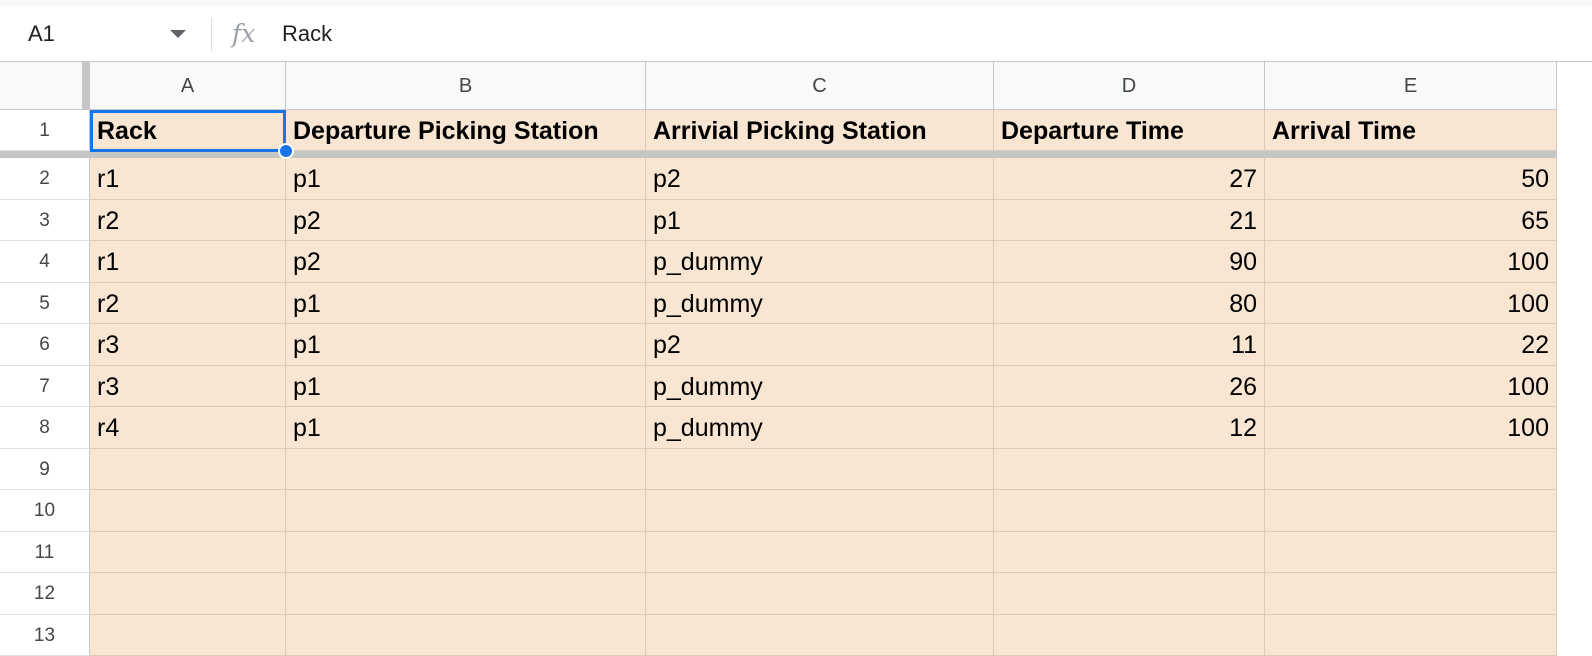 This screenshot has height=656, width=1592. Describe the element at coordinates (1129, 130) in the screenshot. I see `header-cell: Departure Time` at that location.